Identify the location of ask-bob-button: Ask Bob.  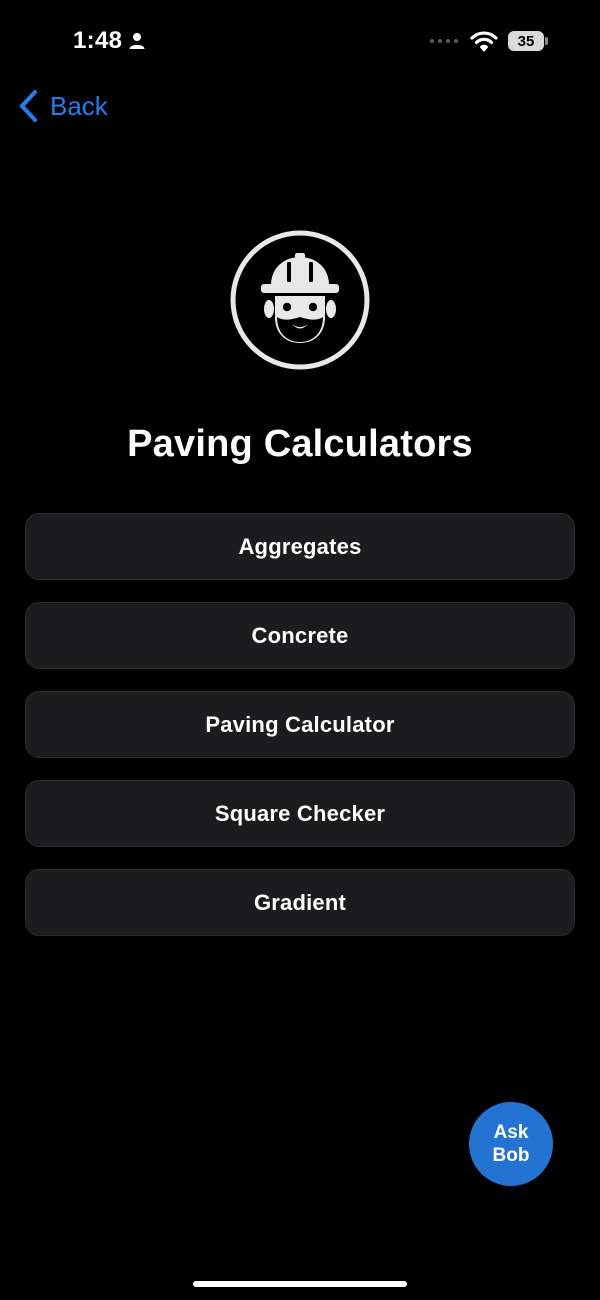
(511, 1144).